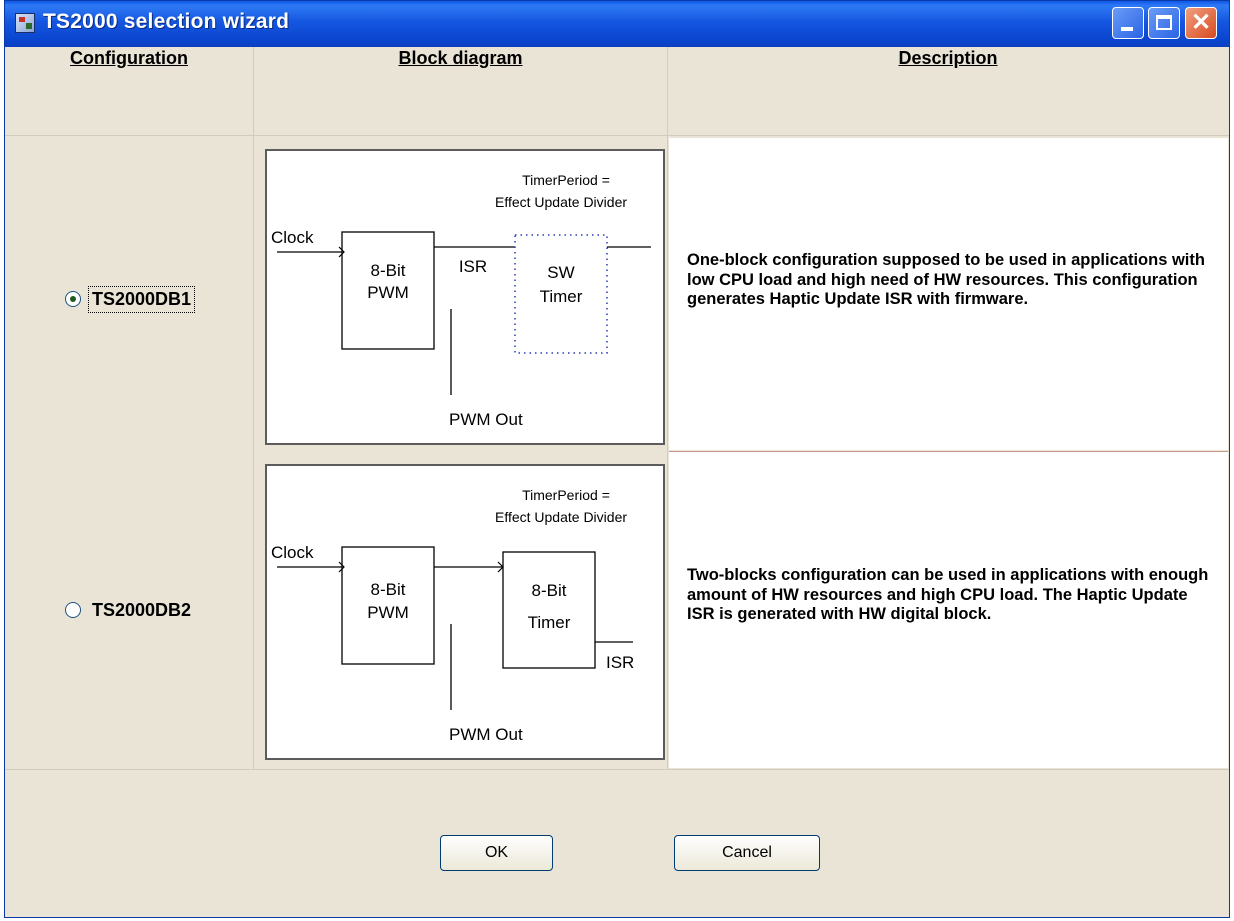  What do you see at coordinates (617, 24) in the screenshot?
I see `title-bar: TS2000 selection wizard ✕` at bounding box center [617, 24].